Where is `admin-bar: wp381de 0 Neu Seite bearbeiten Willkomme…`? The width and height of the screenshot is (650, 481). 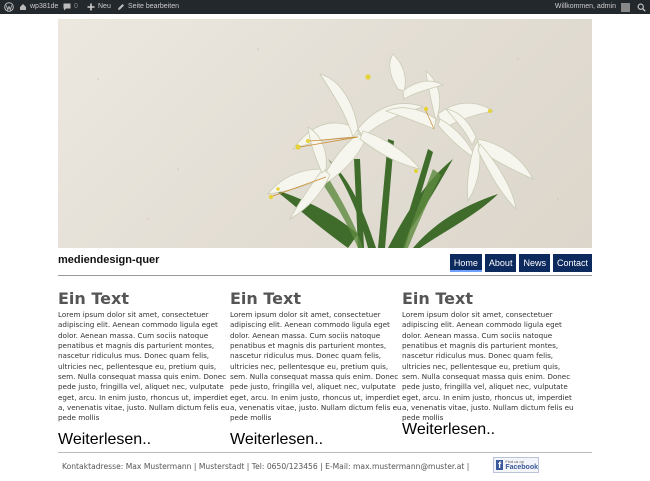 admin-bar: wp381de 0 Neu Seite bearbeiten Willkomme… is located at coordinates (325, 7).